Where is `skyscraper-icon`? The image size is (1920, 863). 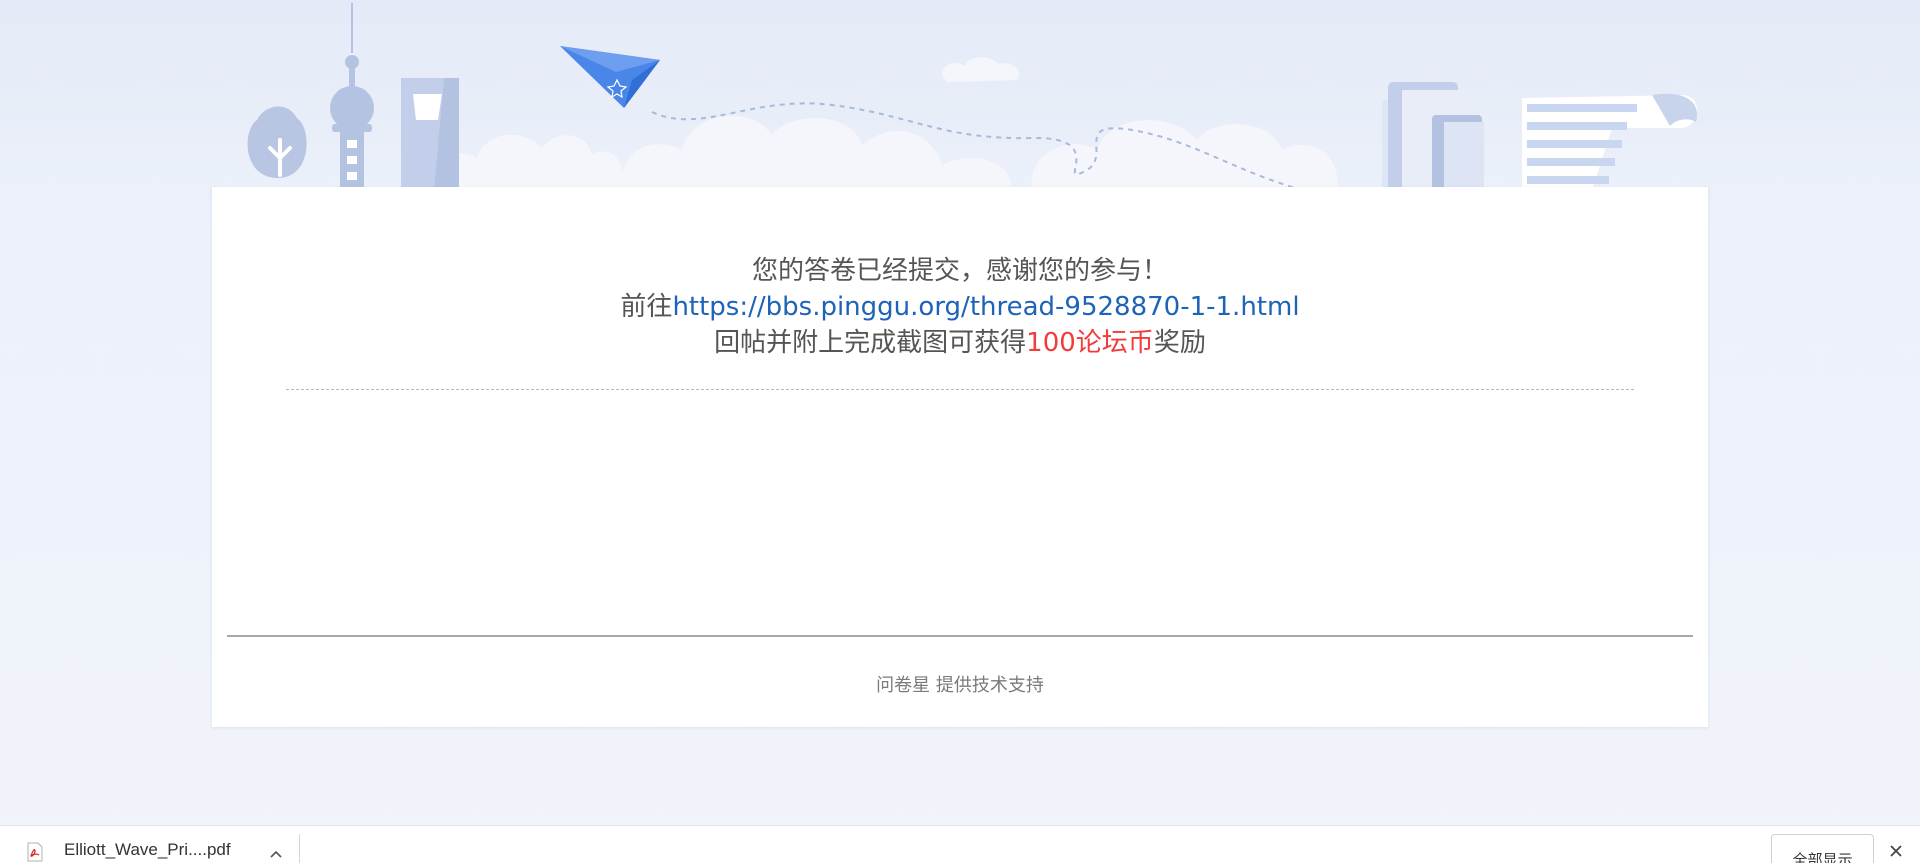
skyscraper-icon is located at coordinates (430, 134).